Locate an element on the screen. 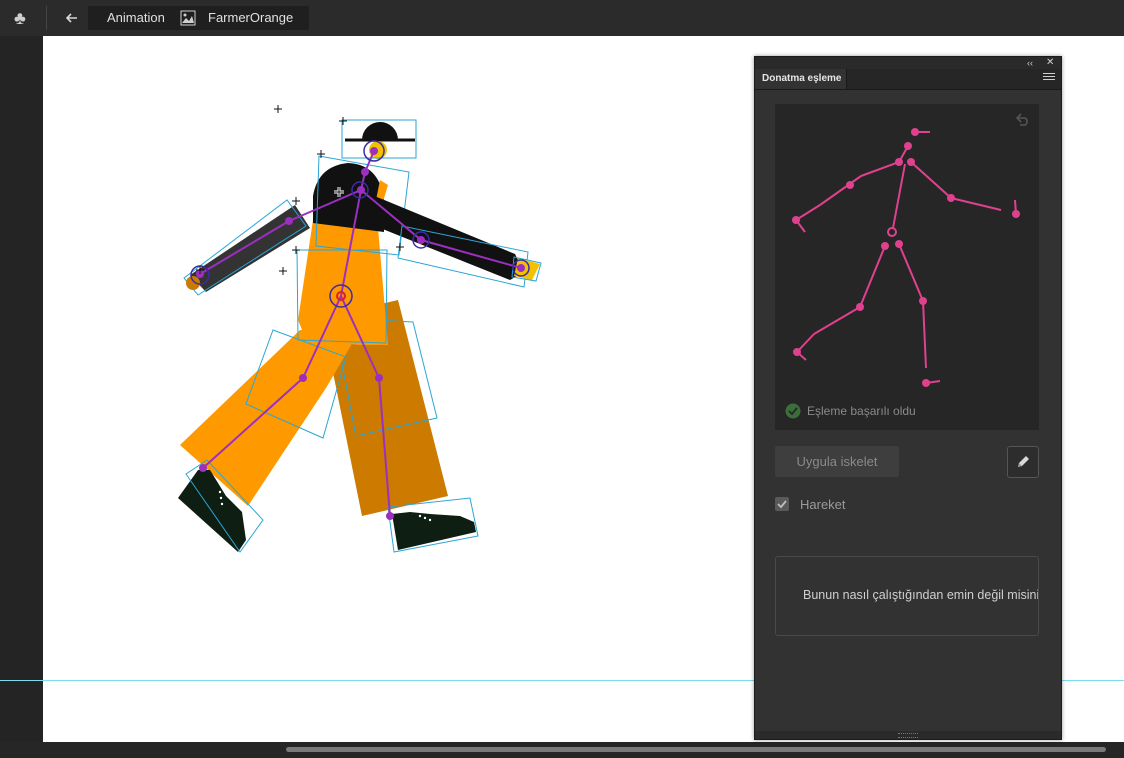  resize-grip-icon is located at coordinates (908, 735).